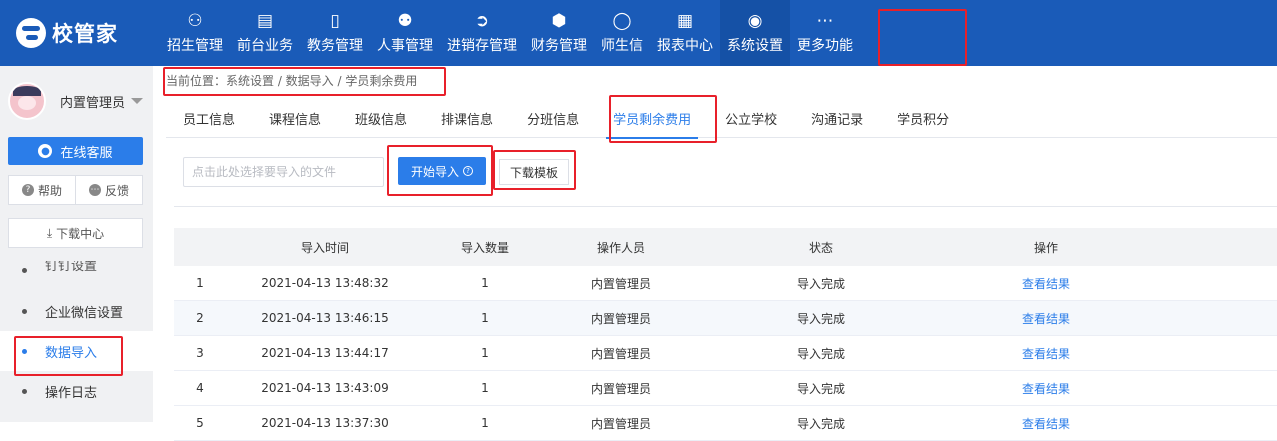 The height and width of the screenshot is (441, 1277). What do you see at coordinates (751, 118) in the screenshot?
I see `tab-public-school: 公立学校` at bounding box center [751, 118].